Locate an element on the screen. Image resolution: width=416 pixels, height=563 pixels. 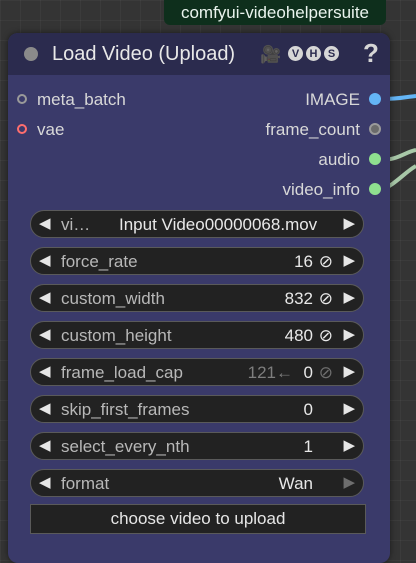
format-combo-widget: ◀ format Wan ▶ is located at coordinates (197, 483).